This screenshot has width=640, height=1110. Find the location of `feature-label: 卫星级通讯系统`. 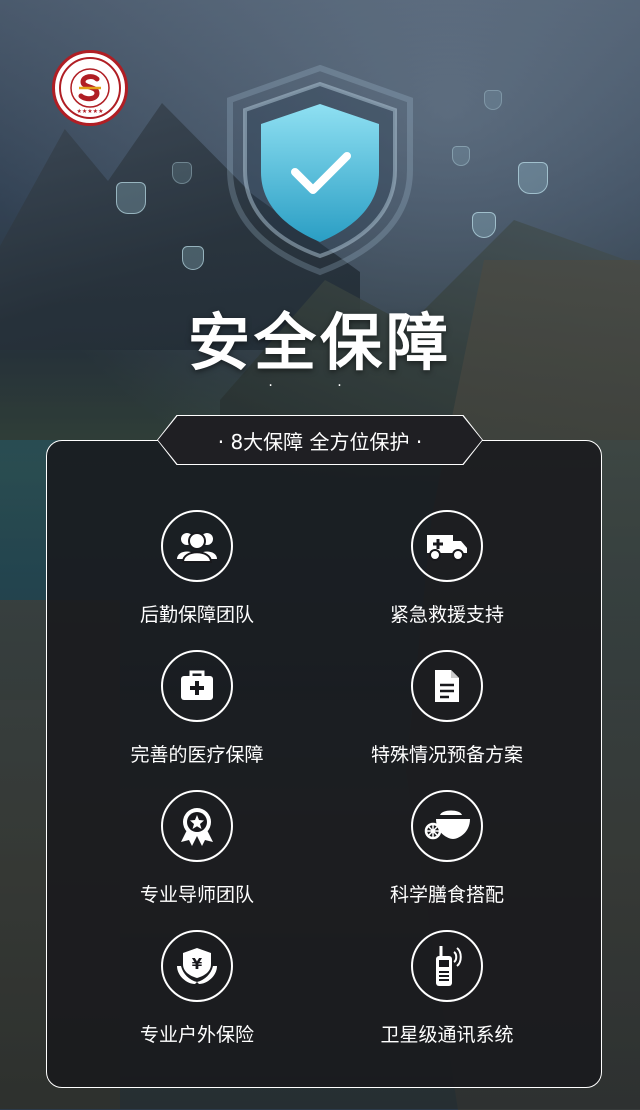

feature-label: 卫星级通讯系统 is located at coordinates (447, 1035).